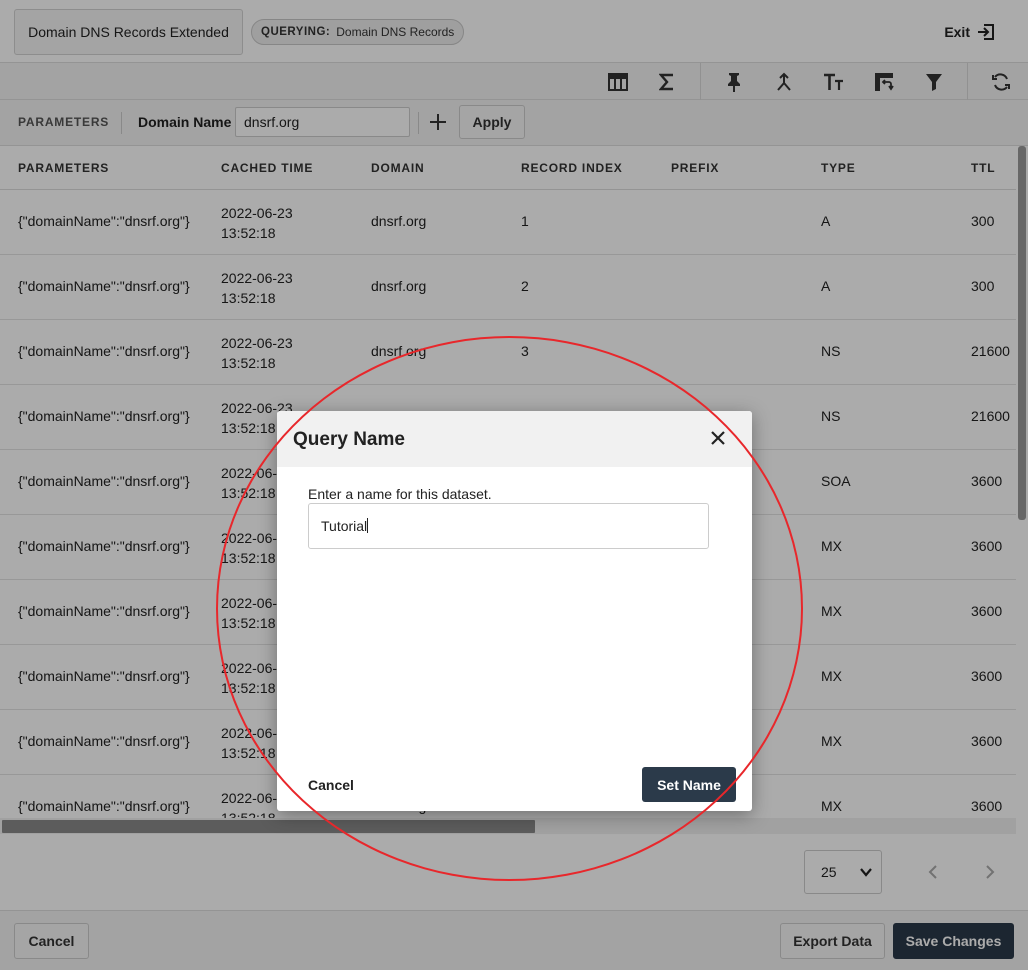  I want to click on dataset-name-input: Tutorial, so click(508, 526).